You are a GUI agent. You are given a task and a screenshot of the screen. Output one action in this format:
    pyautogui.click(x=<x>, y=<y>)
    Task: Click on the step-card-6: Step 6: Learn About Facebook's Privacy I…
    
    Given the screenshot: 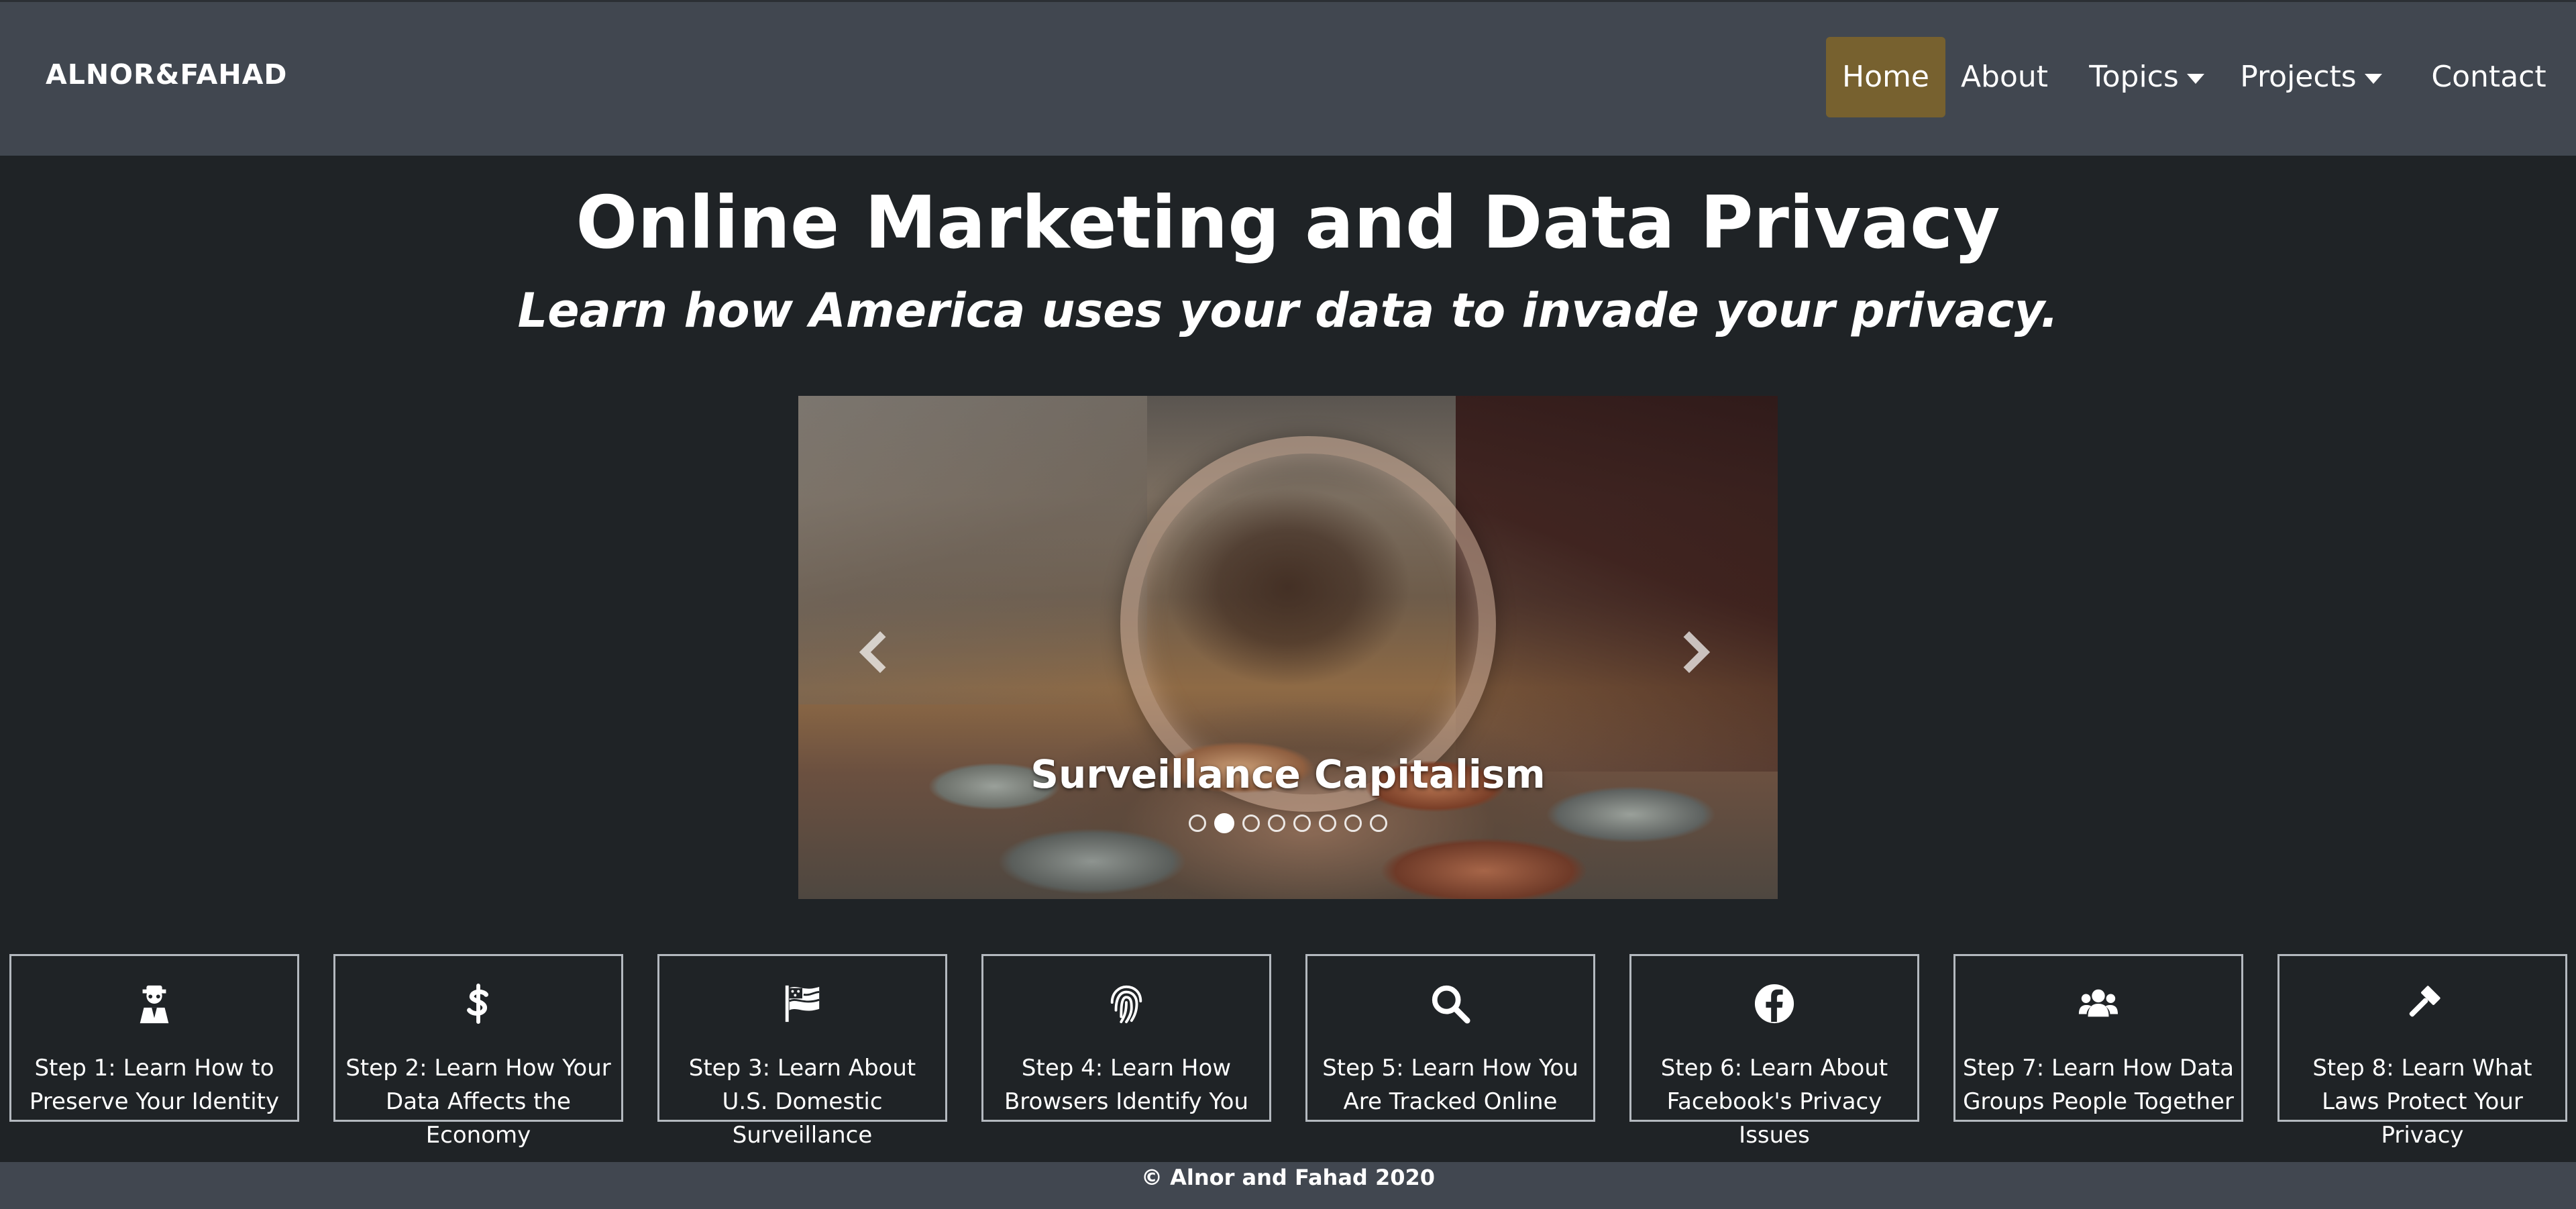 What is the action you would take?
    pyautogui.click(x=1774, y=1051)
    